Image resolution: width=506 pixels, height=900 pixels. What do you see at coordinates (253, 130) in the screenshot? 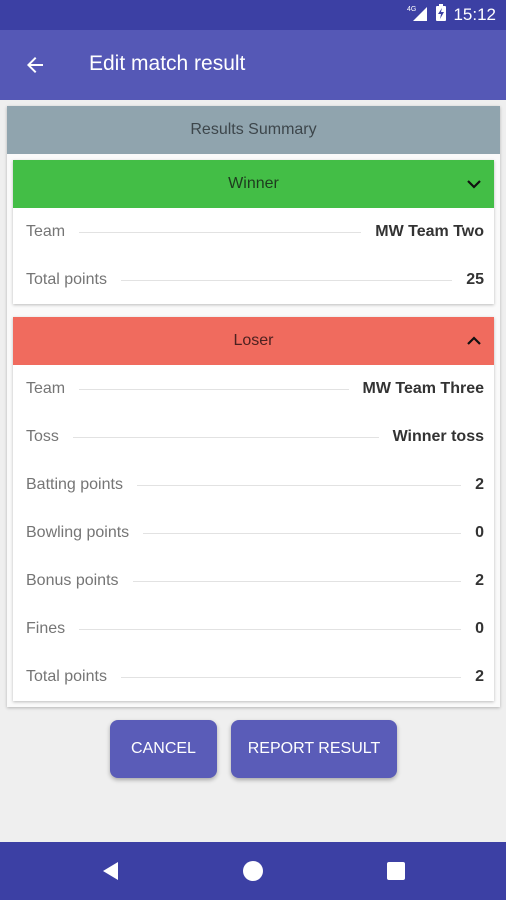
I see `results-summary-header: Results Summary` at bounding box center [253, 130].